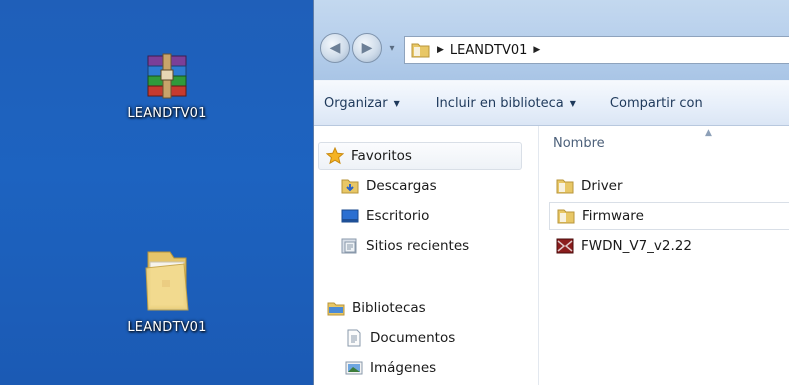  Describe the element at coordinates (389, 308) in the screenshot. I see `nav-item-label: Bibliotecas` at that location.